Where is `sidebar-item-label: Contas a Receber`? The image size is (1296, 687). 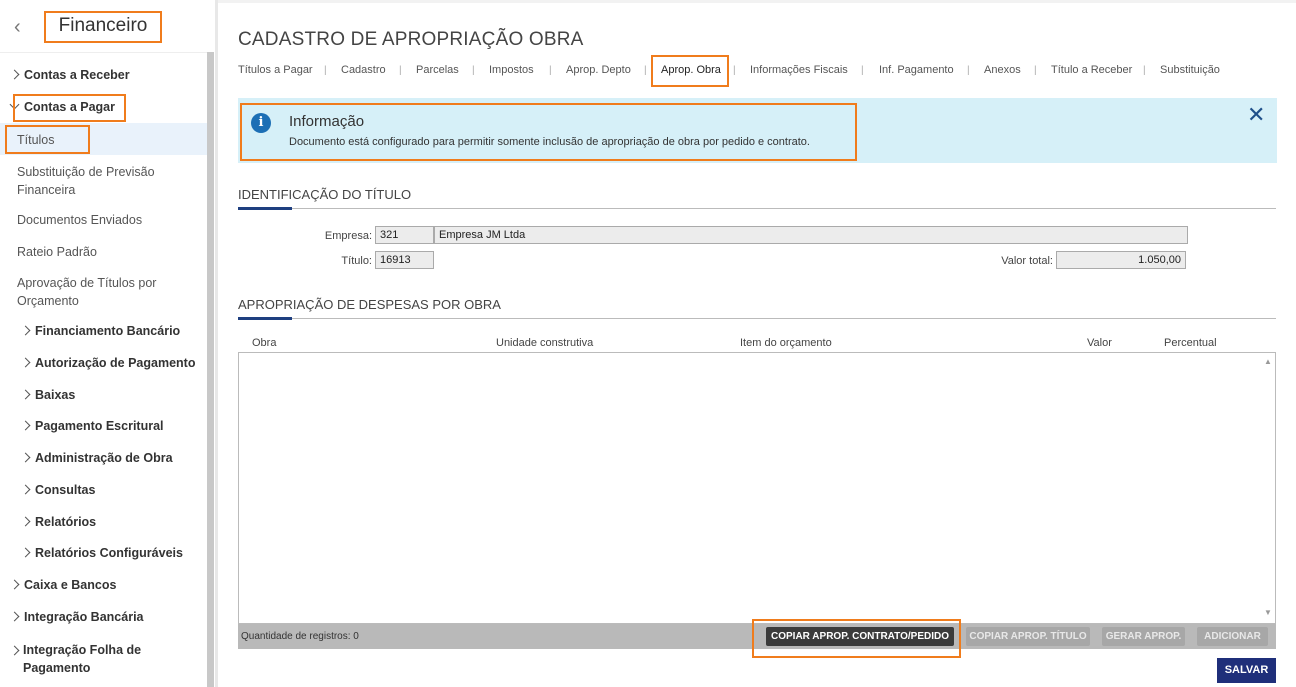 sidebar-item-label: Contas a Receber is located at coordinates (77, 75).